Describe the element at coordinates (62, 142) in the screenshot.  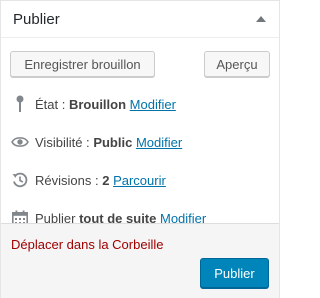
I see `visibility-label: Visibilité :` at that location.